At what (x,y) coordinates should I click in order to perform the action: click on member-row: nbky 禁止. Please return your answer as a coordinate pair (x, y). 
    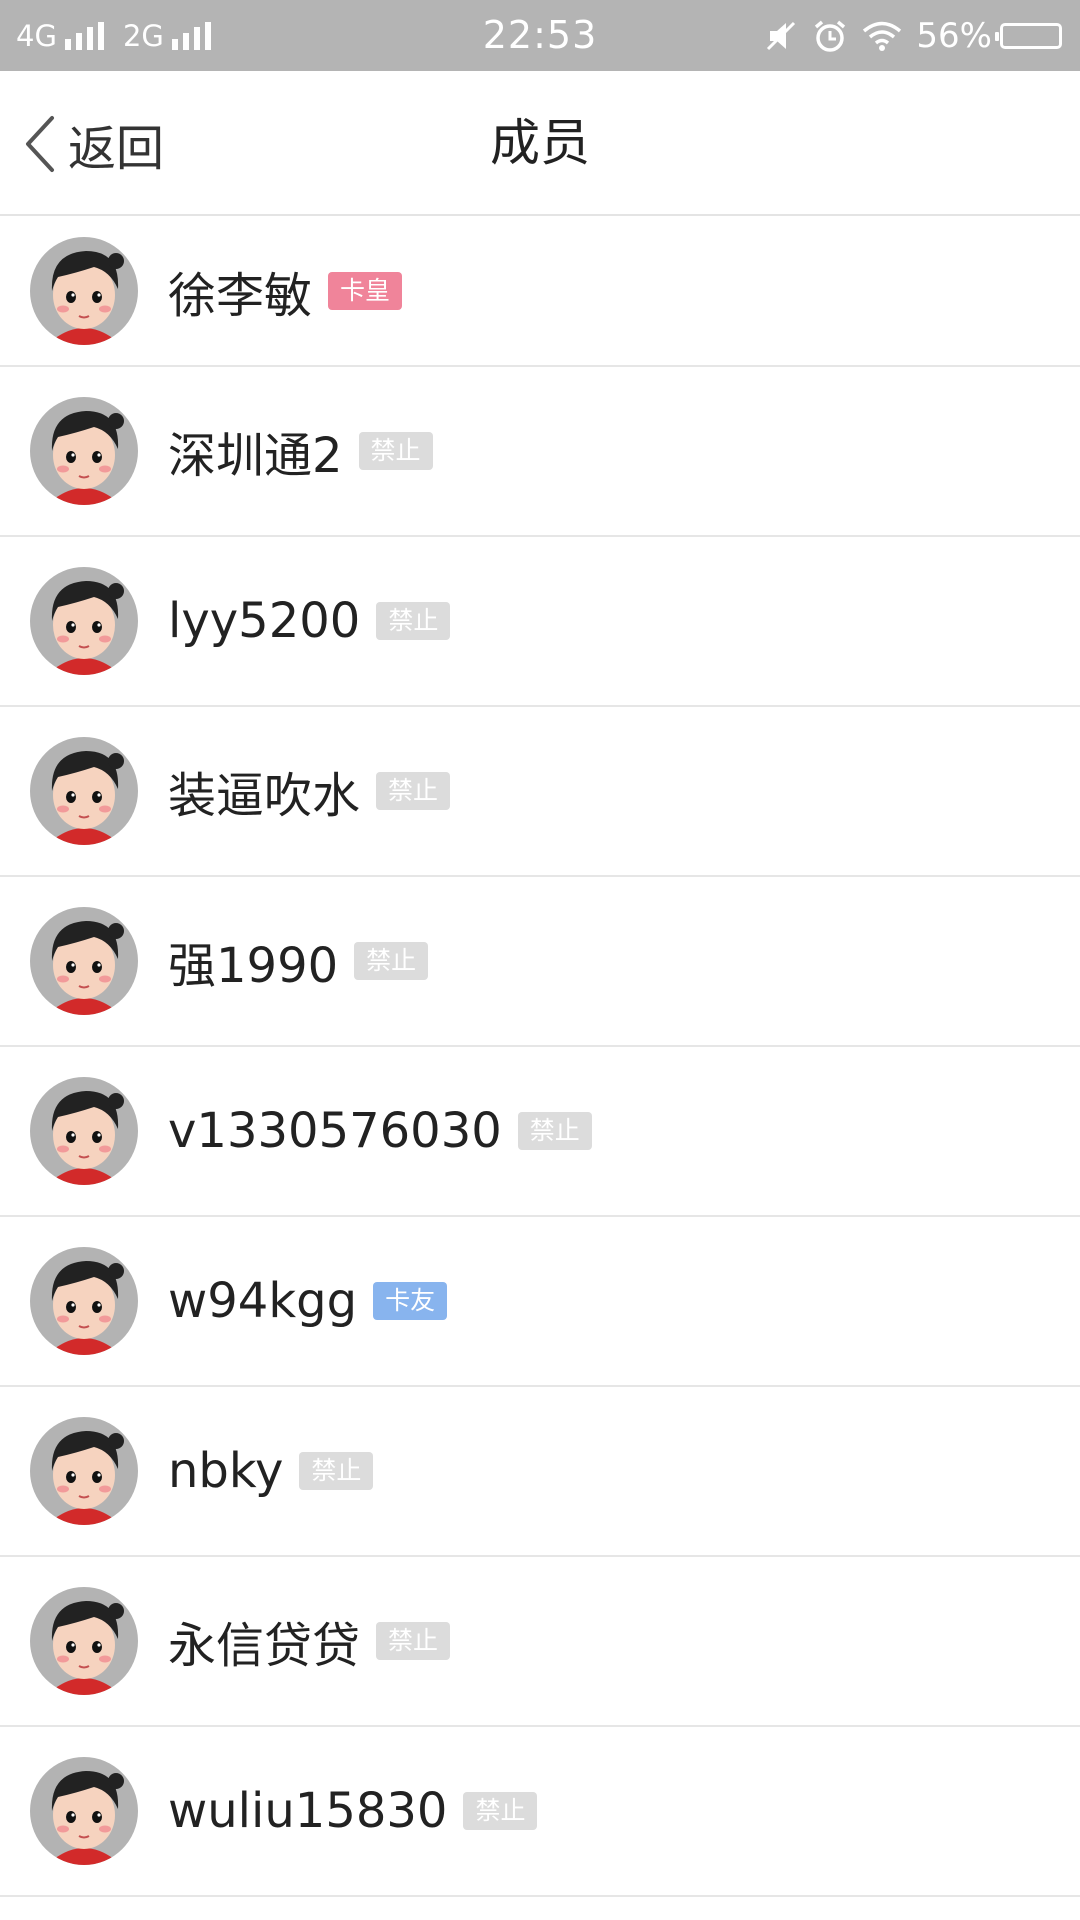
    Looking at the image, I should click on (540, 1472).